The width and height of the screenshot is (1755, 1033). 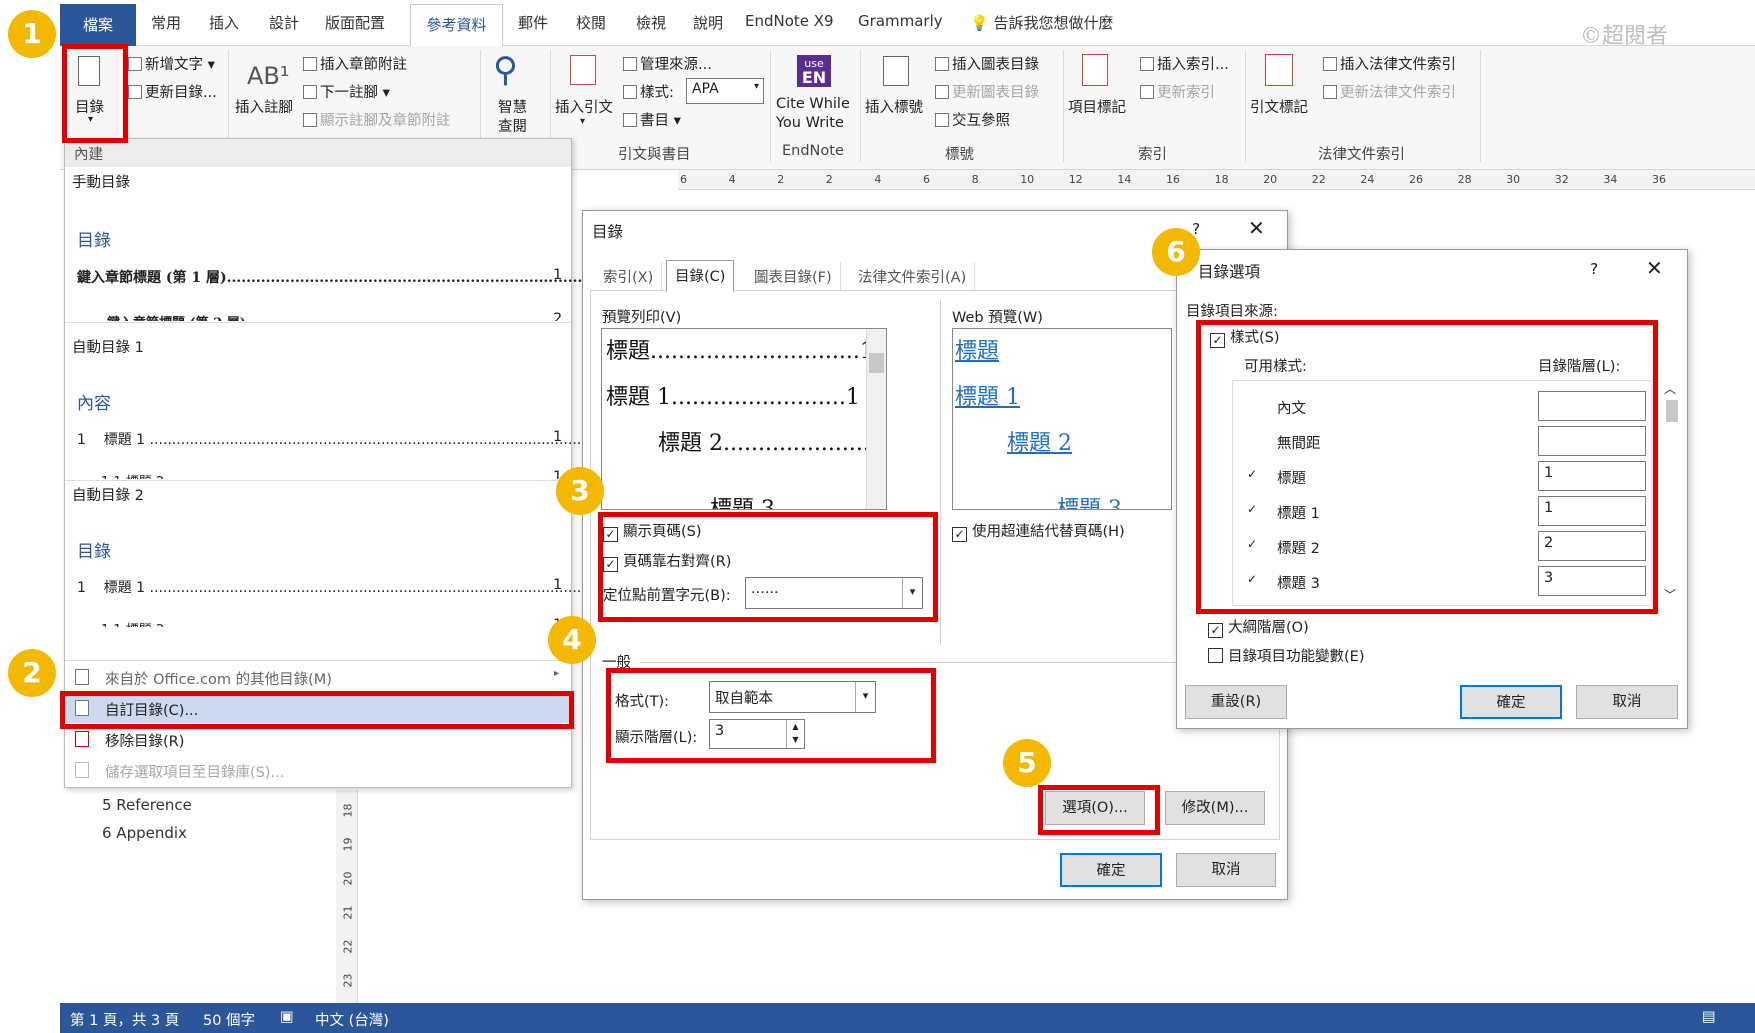 What do you see at coordinates (1216, 180) in the screenshot?
I see `horizontal-ruler: 6 4 2 2 4 6 8 10 12 14 16 18 20 22 24 26 28 30 32 34 36` at bounding box center [1216, 180].